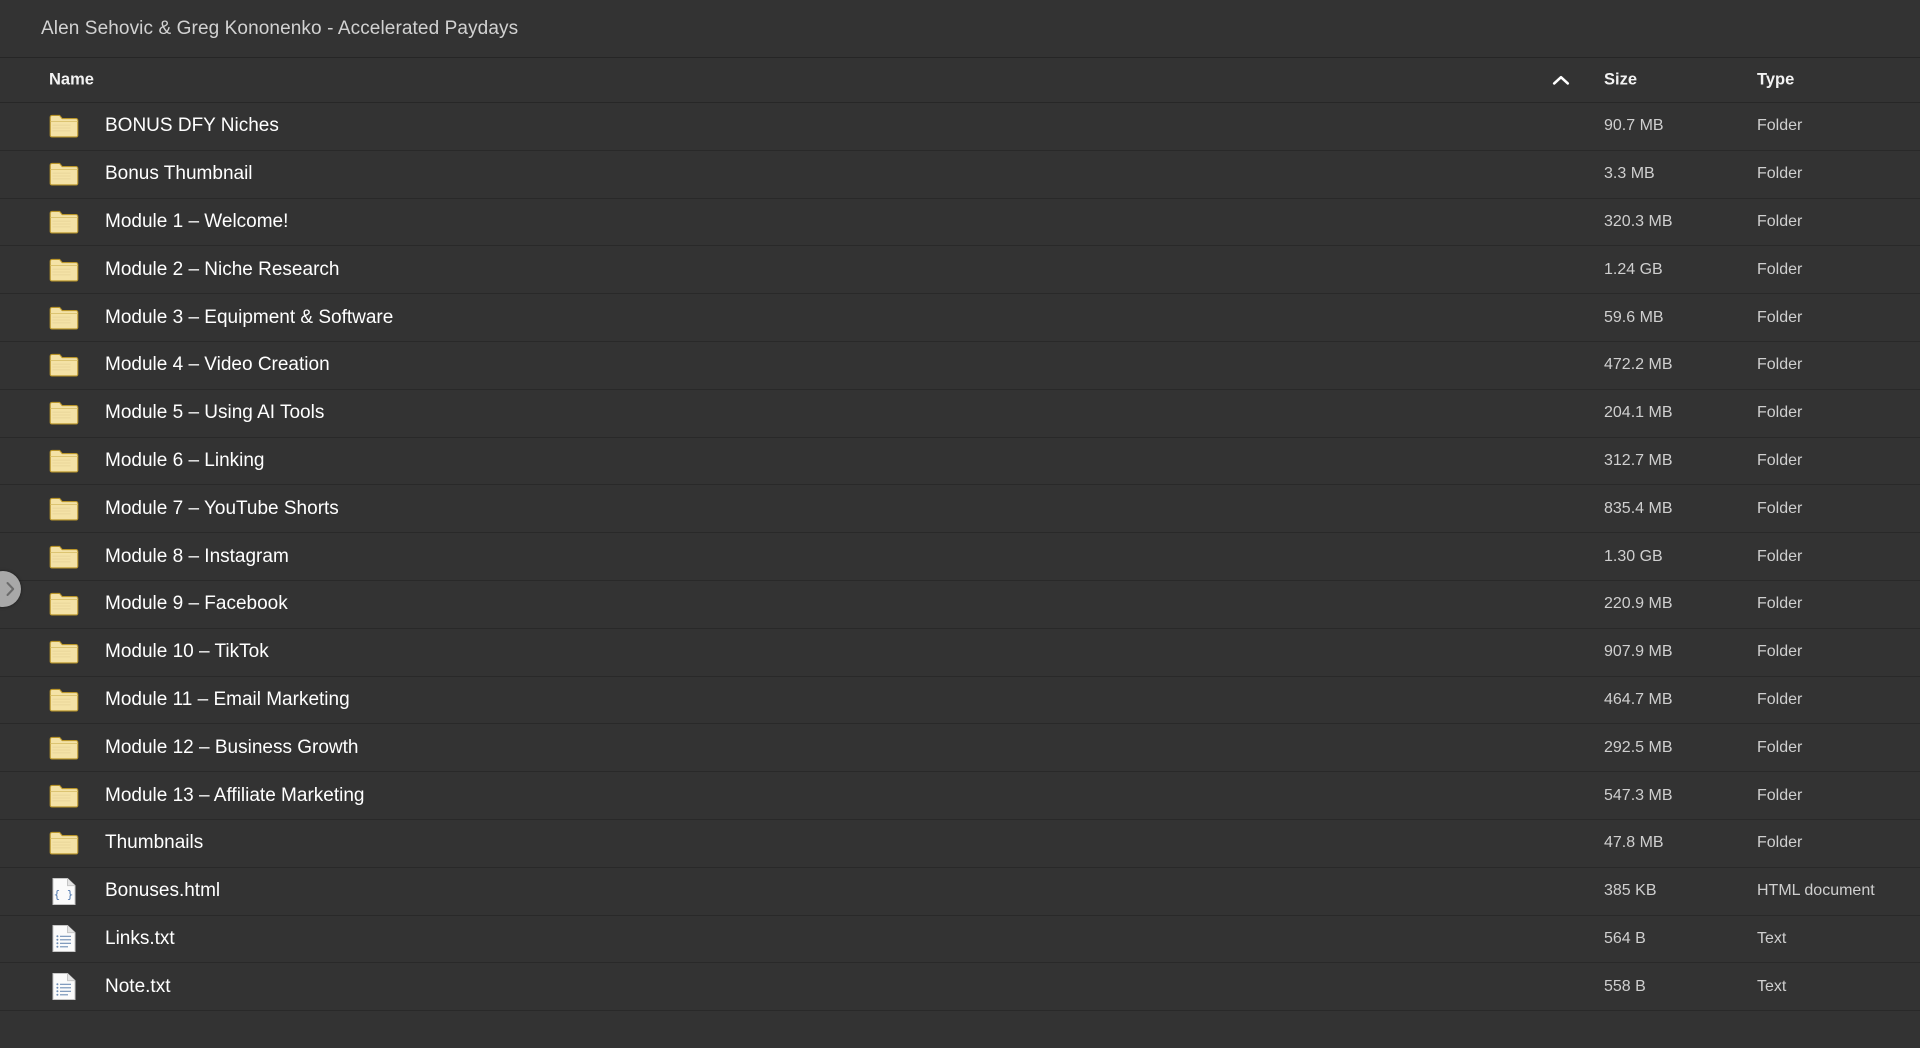  Describe the element at coordinates (960, 462) in the screenshot. I see `file-row: Module 6 – Linking 312.7 MB Folder` at that location.